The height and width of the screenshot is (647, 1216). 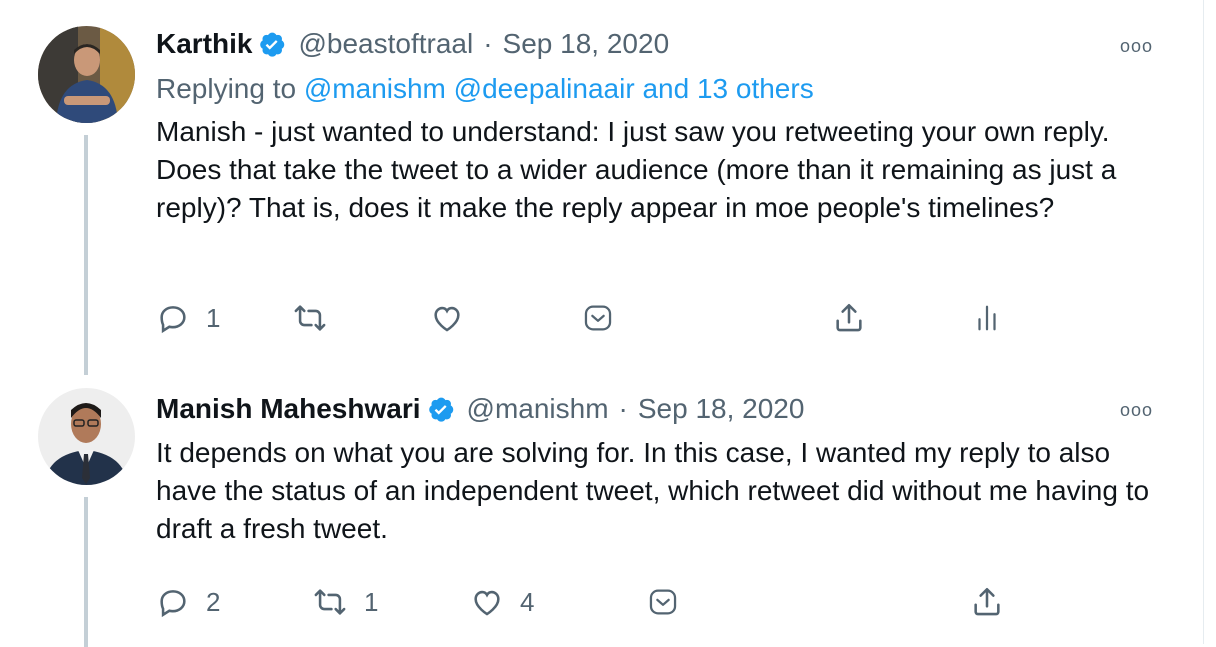 I want to click on analytics-button, so click(x=987, y=318).